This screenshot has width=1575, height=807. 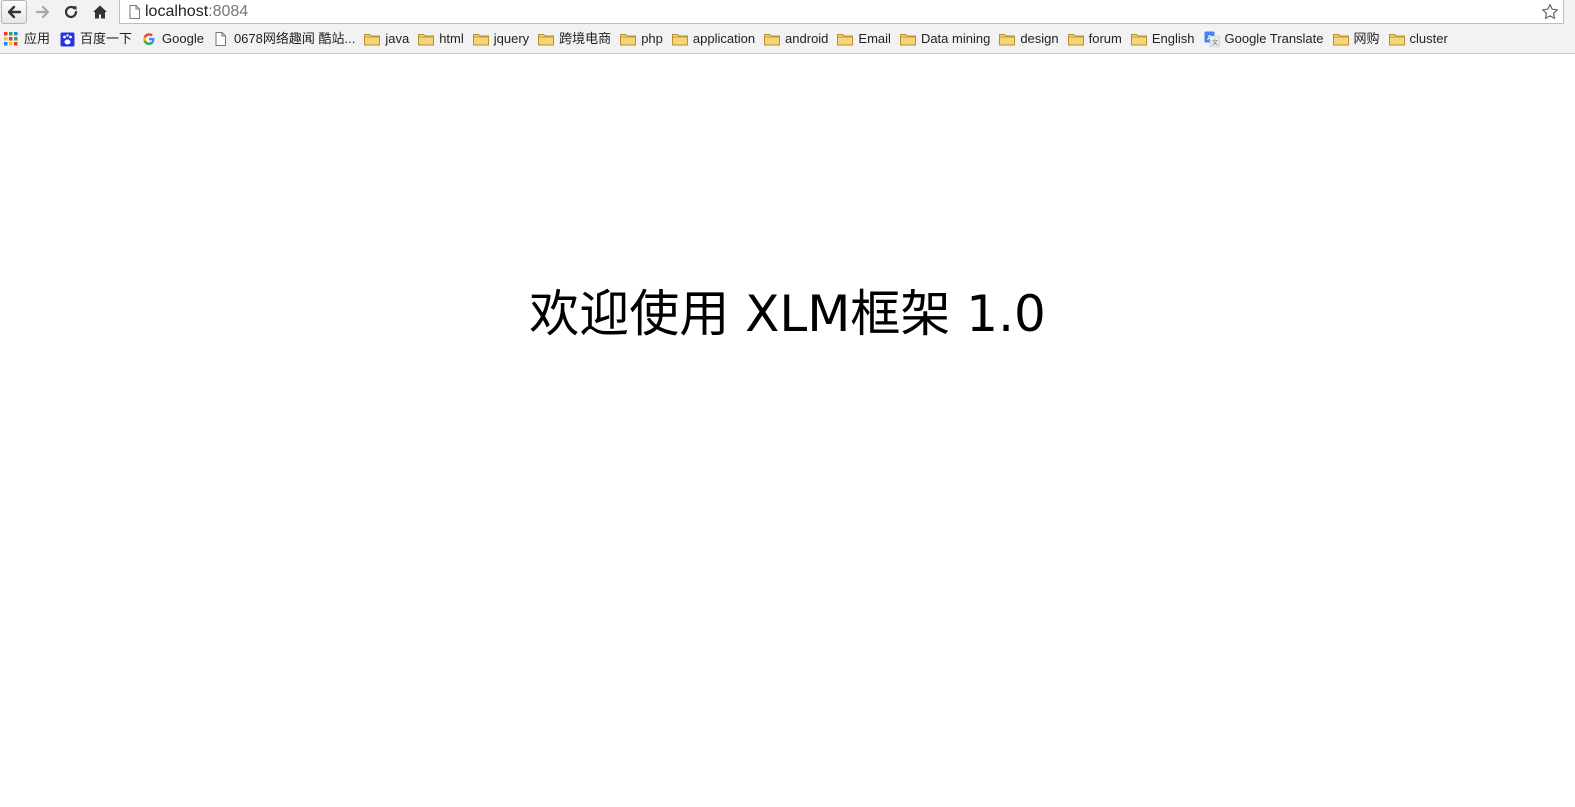 I want to click on browser-toolbar: localhost:8084, so click(x=787, y=12).